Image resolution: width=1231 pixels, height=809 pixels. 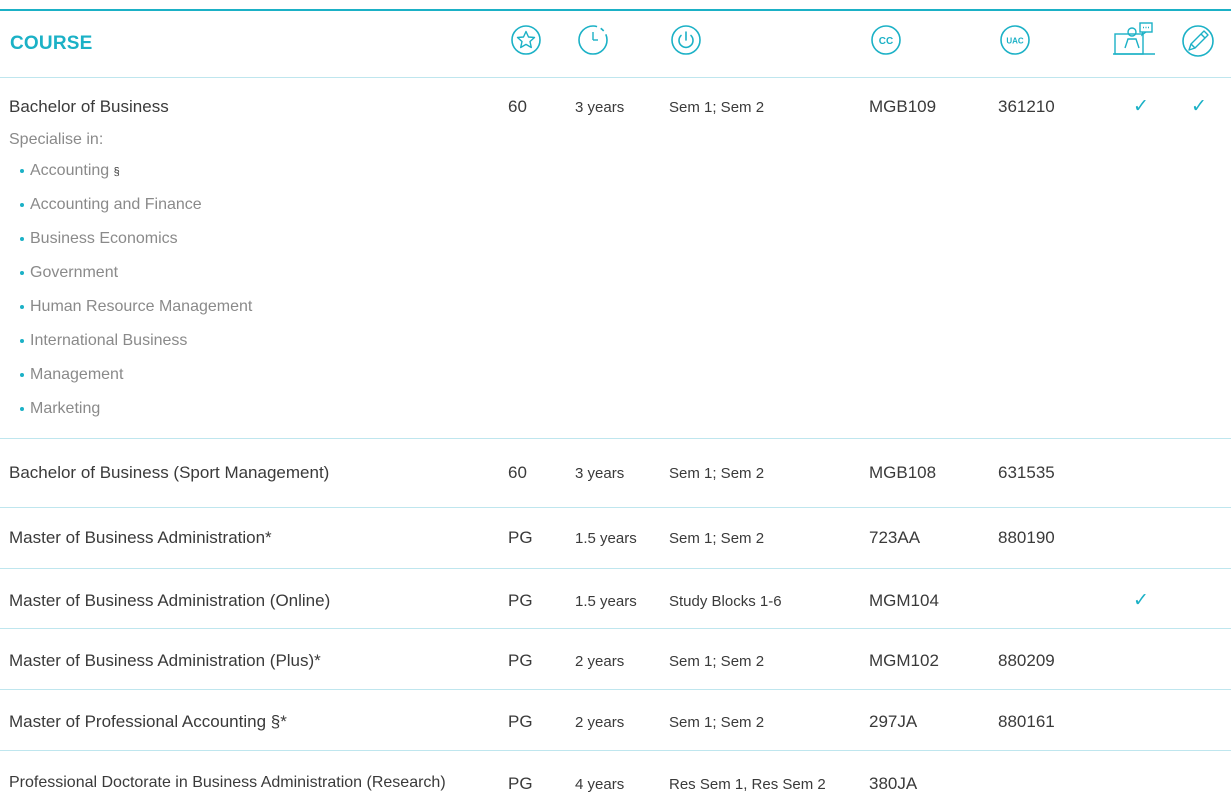 I want to click on specialisation-item: Government, so click(x=69, y=273).